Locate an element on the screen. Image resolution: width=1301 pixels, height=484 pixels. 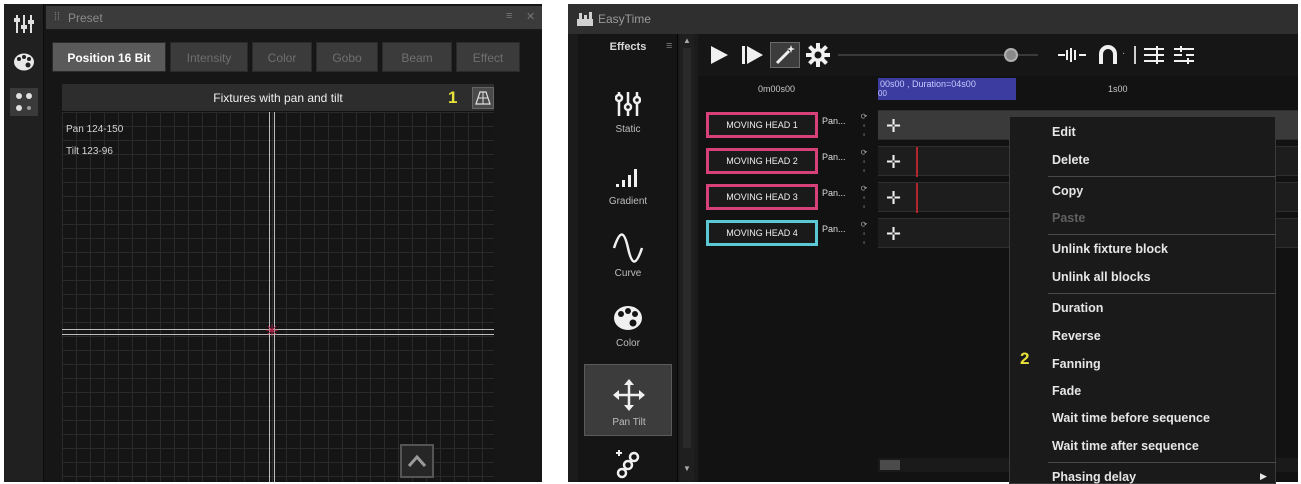
selection-sub-label: 00 is located at coordinates (882, 93).